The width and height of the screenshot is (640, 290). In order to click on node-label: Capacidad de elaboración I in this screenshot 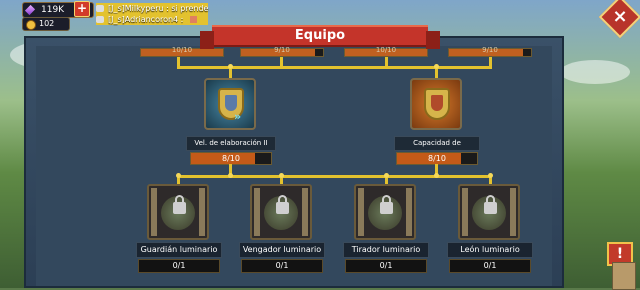, I will do `click(437, 148)`.